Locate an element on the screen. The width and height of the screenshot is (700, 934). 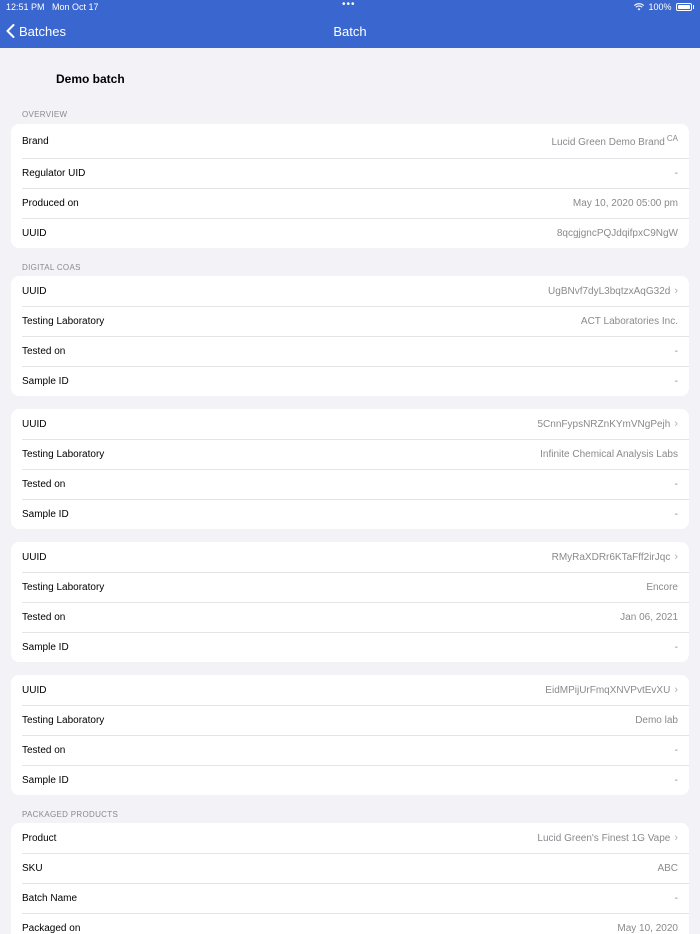
coa-uuid-row: UUID 5CnnFypsNRZnKYmVNgPejh › is located at coordinates (350, 424).